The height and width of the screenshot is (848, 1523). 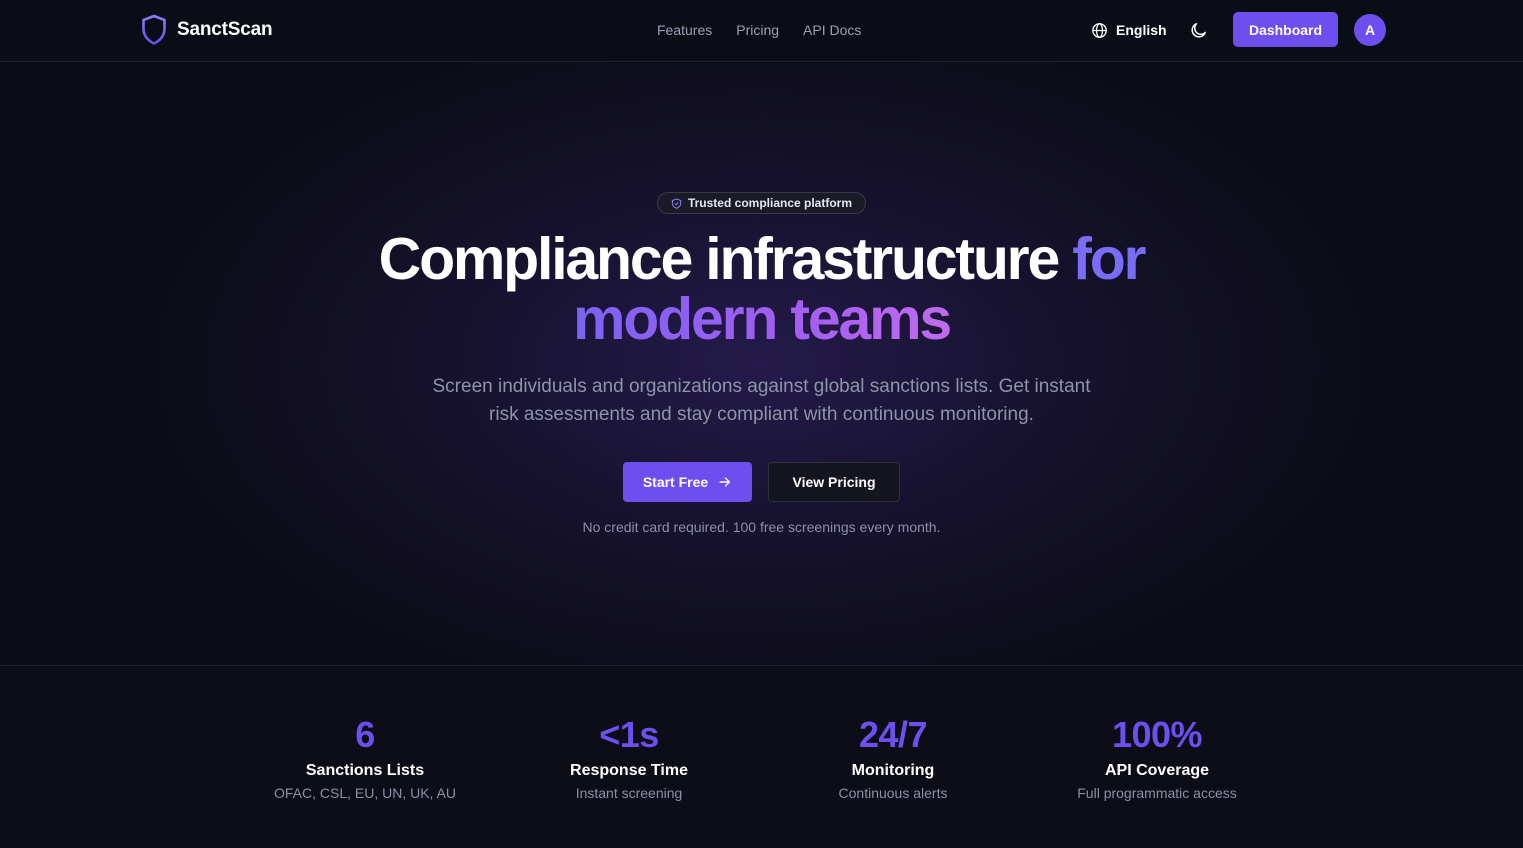 I want to click on stat-desc: Continuous alerts, so click(x=893, y=793).